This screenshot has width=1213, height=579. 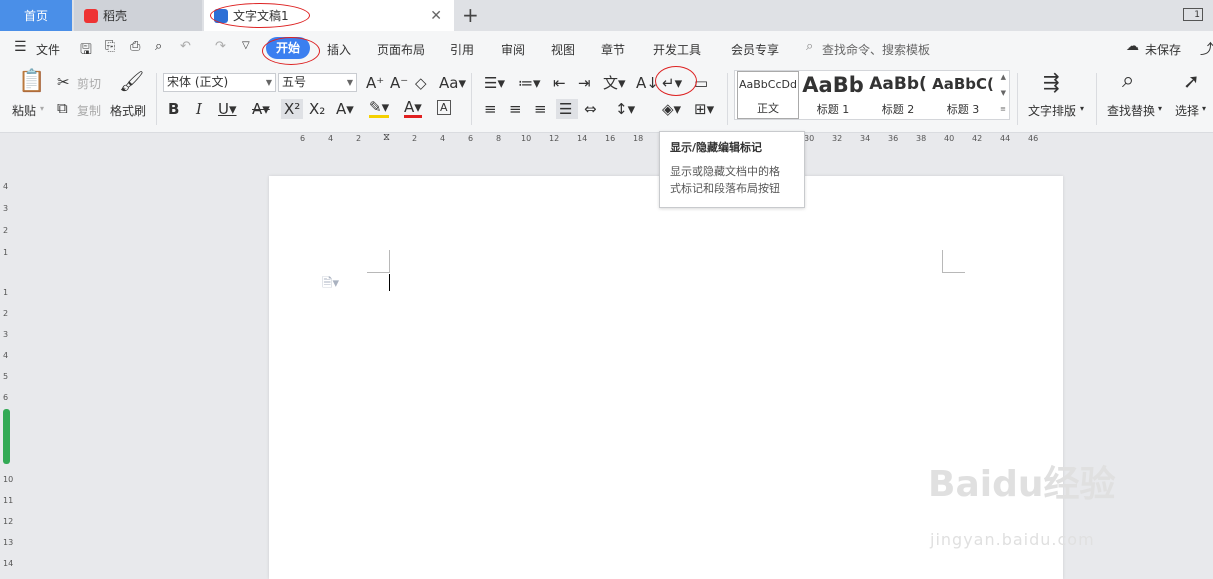 I want to click on menu-references: 引用, so click(x=462, y=49).